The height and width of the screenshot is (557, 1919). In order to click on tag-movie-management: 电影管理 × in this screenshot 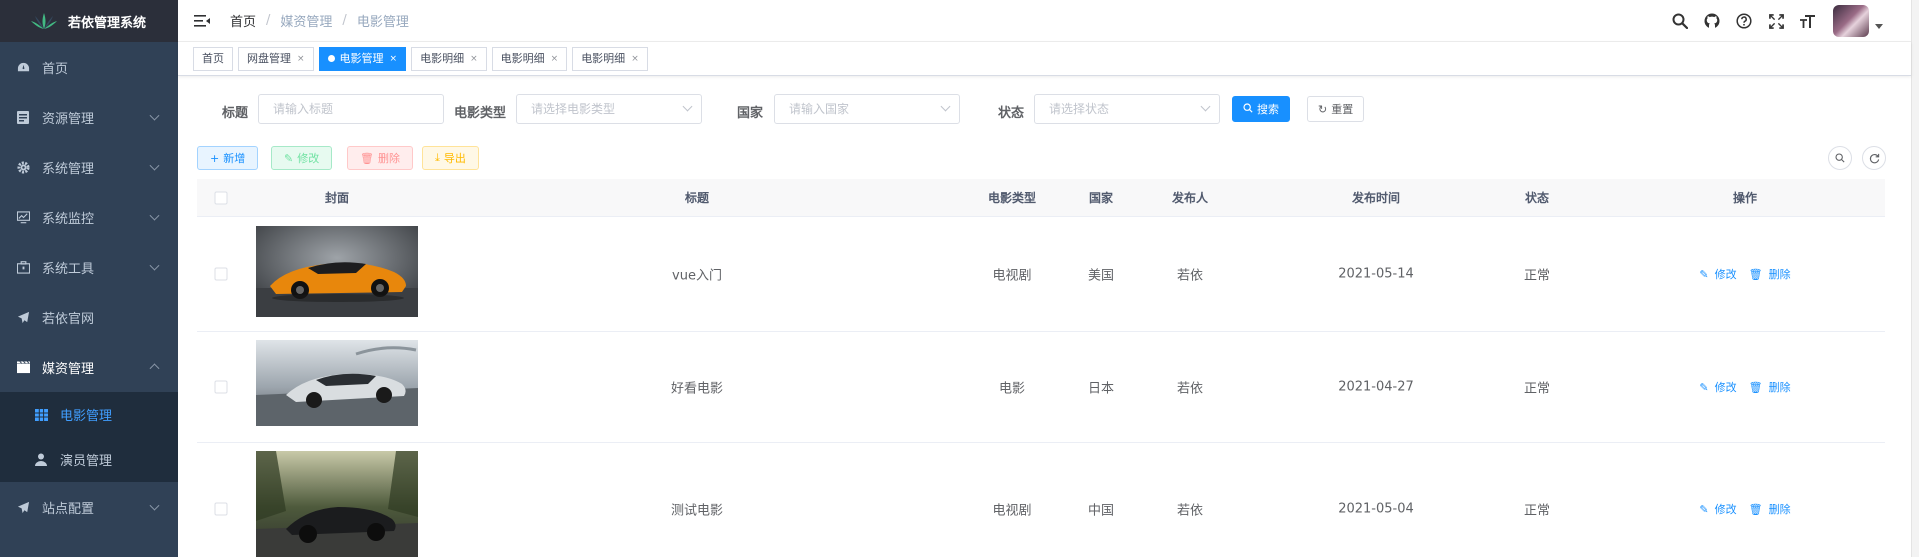, I will do `click(362, 58)`.